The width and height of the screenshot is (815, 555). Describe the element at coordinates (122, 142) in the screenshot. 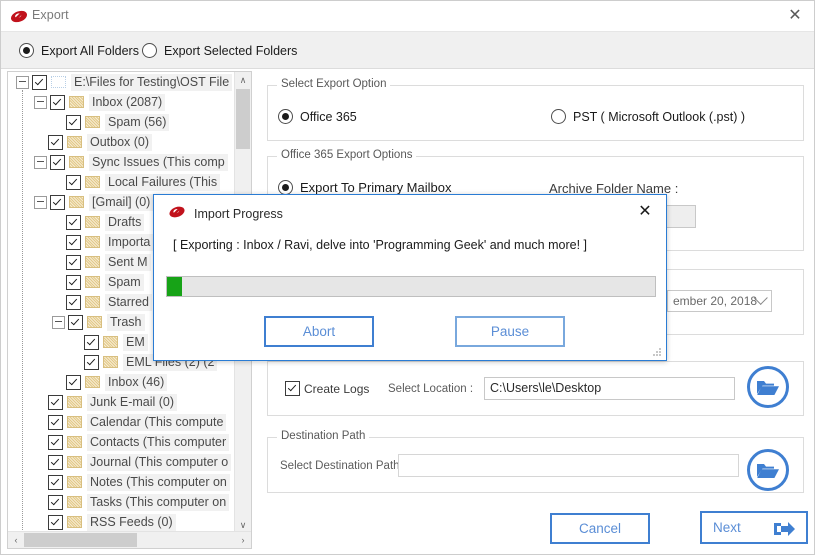

I see `tree-item: Outbox (0)` at that location.